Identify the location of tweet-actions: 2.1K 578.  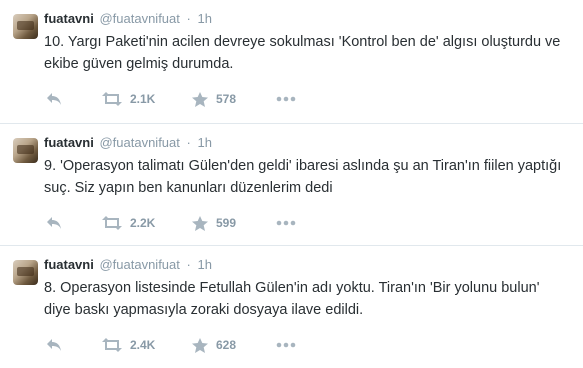
(194, 99).